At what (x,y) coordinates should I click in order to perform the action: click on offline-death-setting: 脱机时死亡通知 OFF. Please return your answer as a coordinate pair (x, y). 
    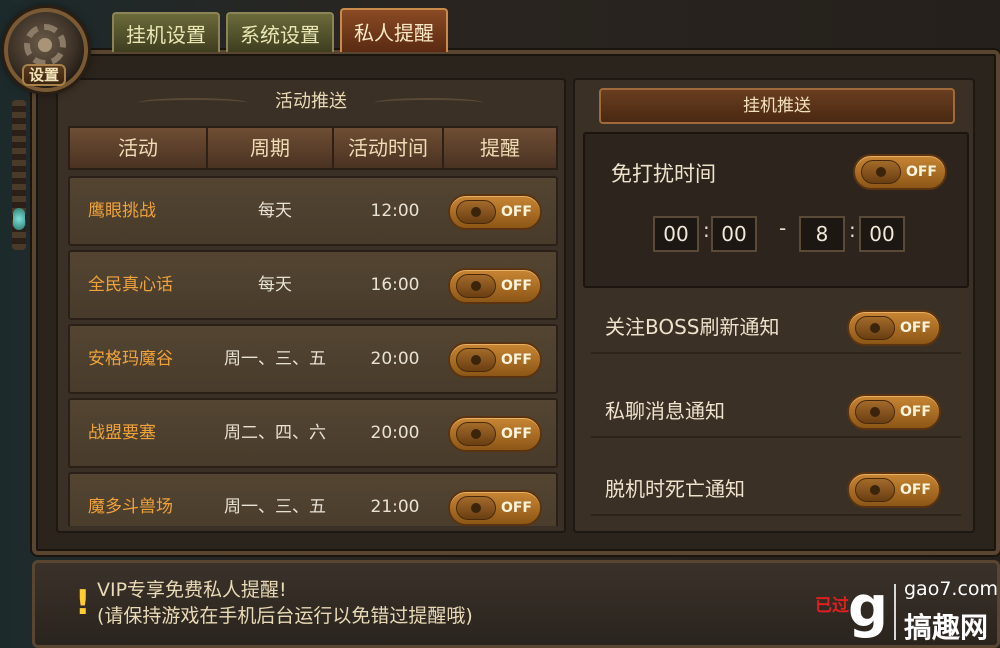
    Looking at the image, I should click on (776, 491).